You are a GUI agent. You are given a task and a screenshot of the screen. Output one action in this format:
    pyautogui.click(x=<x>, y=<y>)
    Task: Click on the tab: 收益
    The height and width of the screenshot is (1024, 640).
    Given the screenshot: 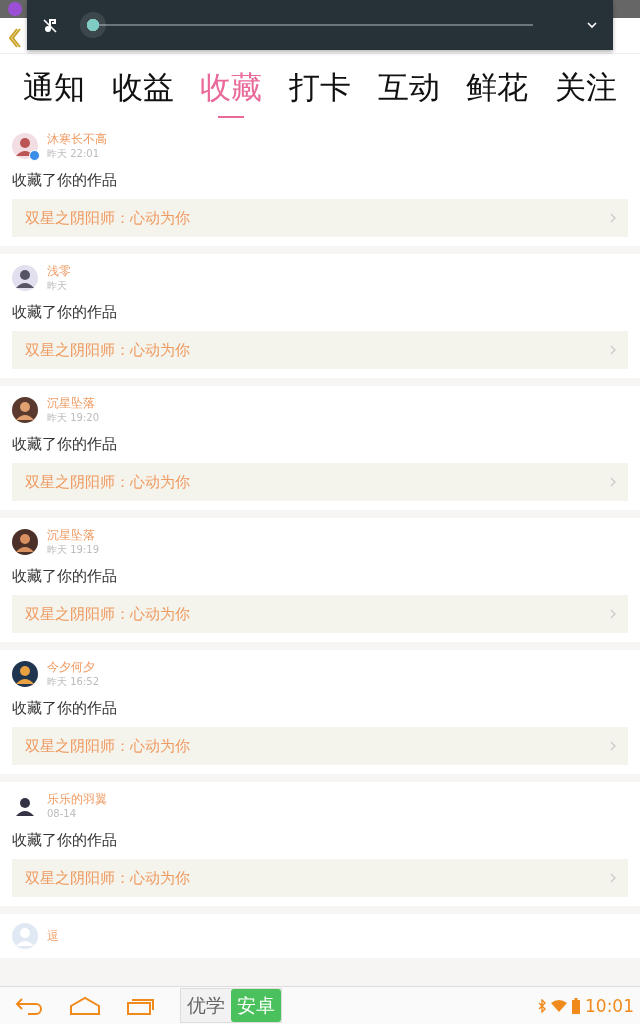 What is the action you would take?
    pyautogui.click(x=142, y=94)
    